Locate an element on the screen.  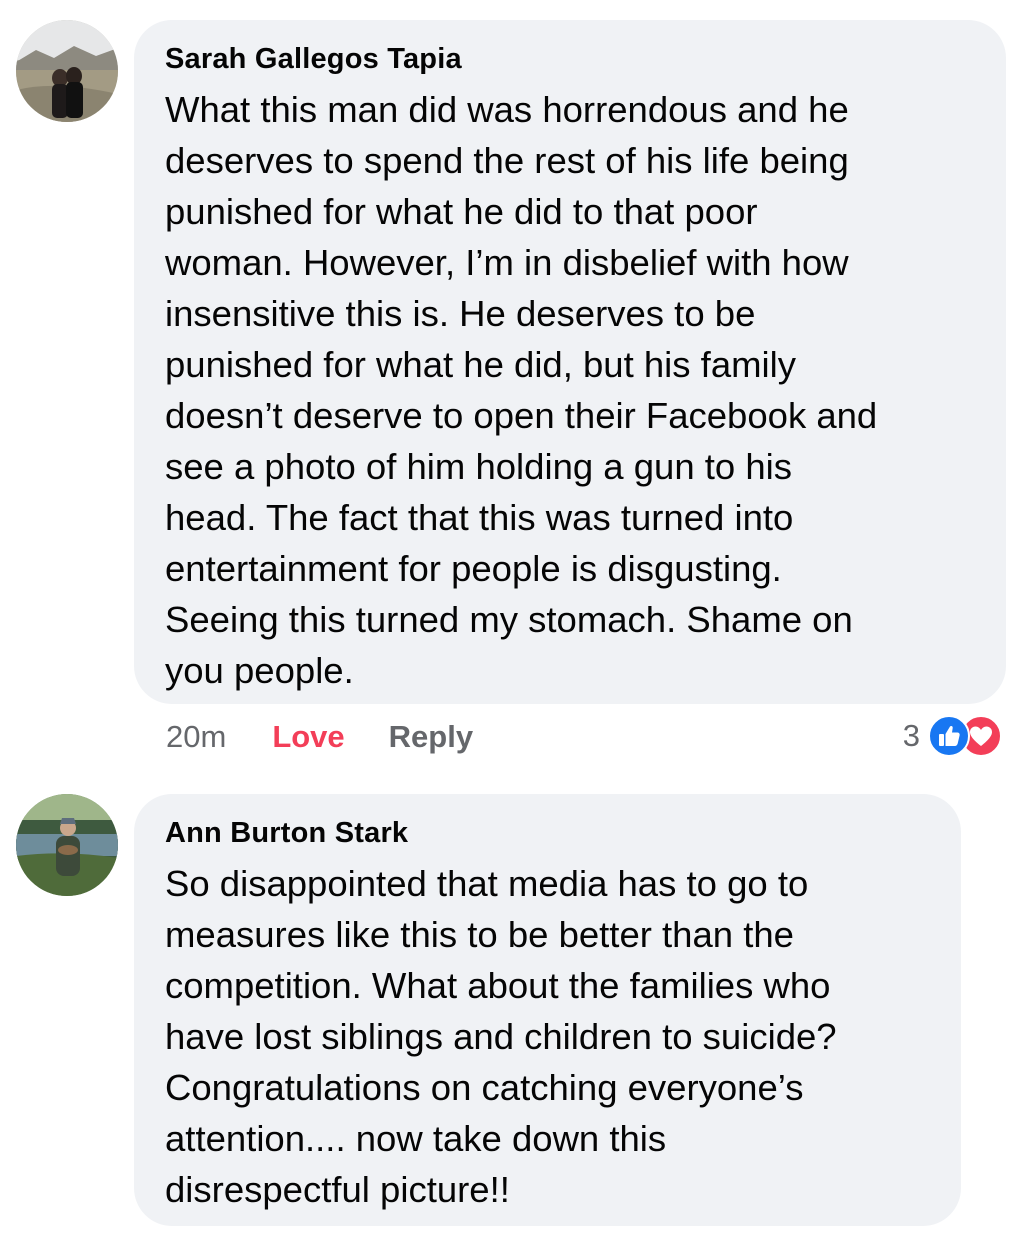
love-button: Love is located at coordinates (308, 737).